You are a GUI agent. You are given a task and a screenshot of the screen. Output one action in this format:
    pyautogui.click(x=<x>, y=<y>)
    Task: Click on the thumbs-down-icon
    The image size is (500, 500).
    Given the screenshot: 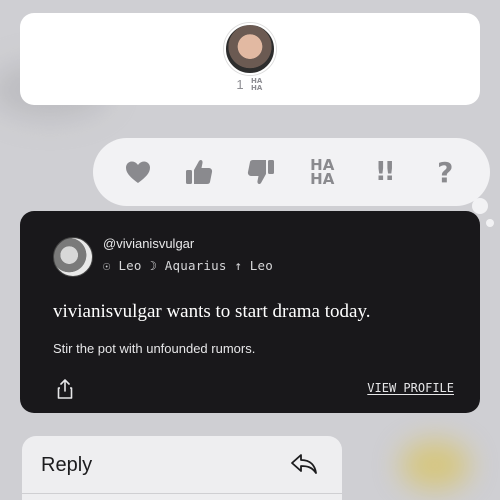 What is the action you would take?
    pyautogui.click(x=260, y=172)
    